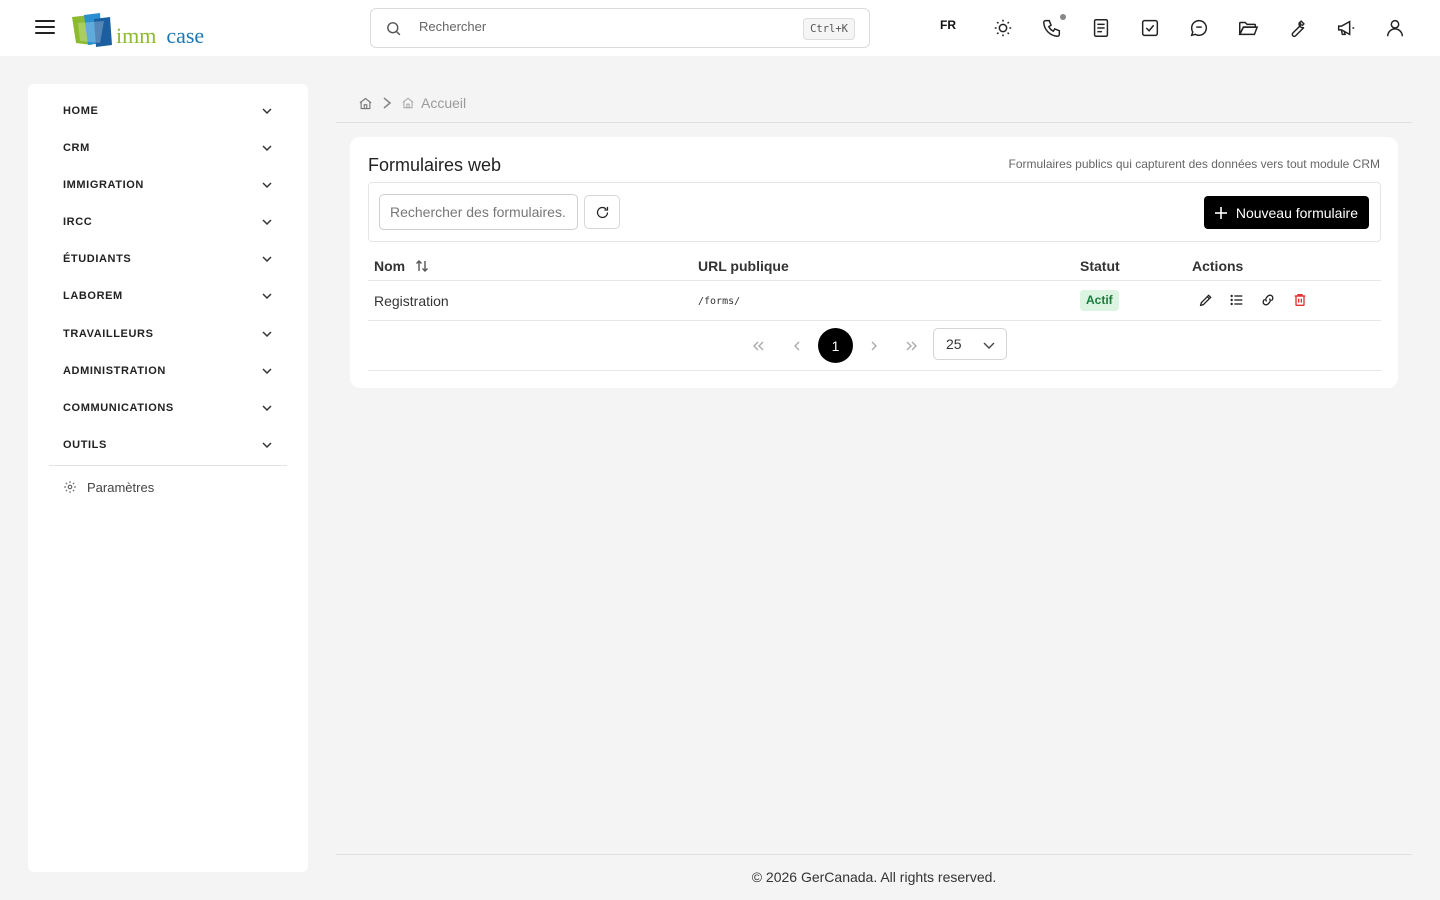  What do you see at coordinates (168, 185) in the screenshot?
I see `sidebar-item-immigration: IMMIGRATION` at bounding box center [168, 185].